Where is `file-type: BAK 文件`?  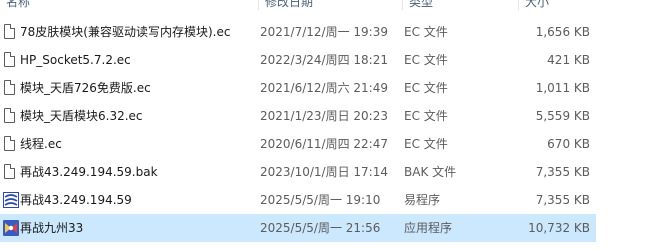
file-type: BAK 文件 is located at coordinates (430, 172).